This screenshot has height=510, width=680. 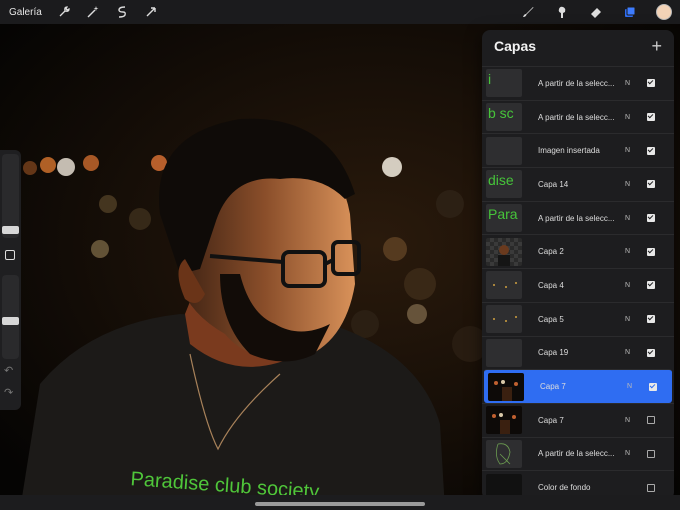 I want to click on layer-row: Capa 5 N, so click(x=578, y=318).